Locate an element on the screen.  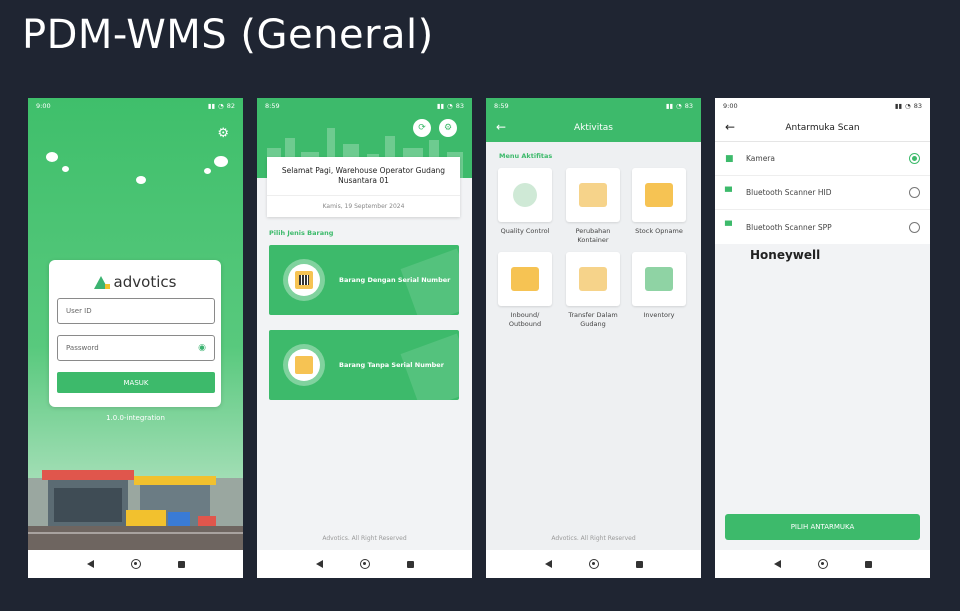
option-bluetooth-hid: ▀ Bluetooth Scanner HID is located at coordinates (822, 193).